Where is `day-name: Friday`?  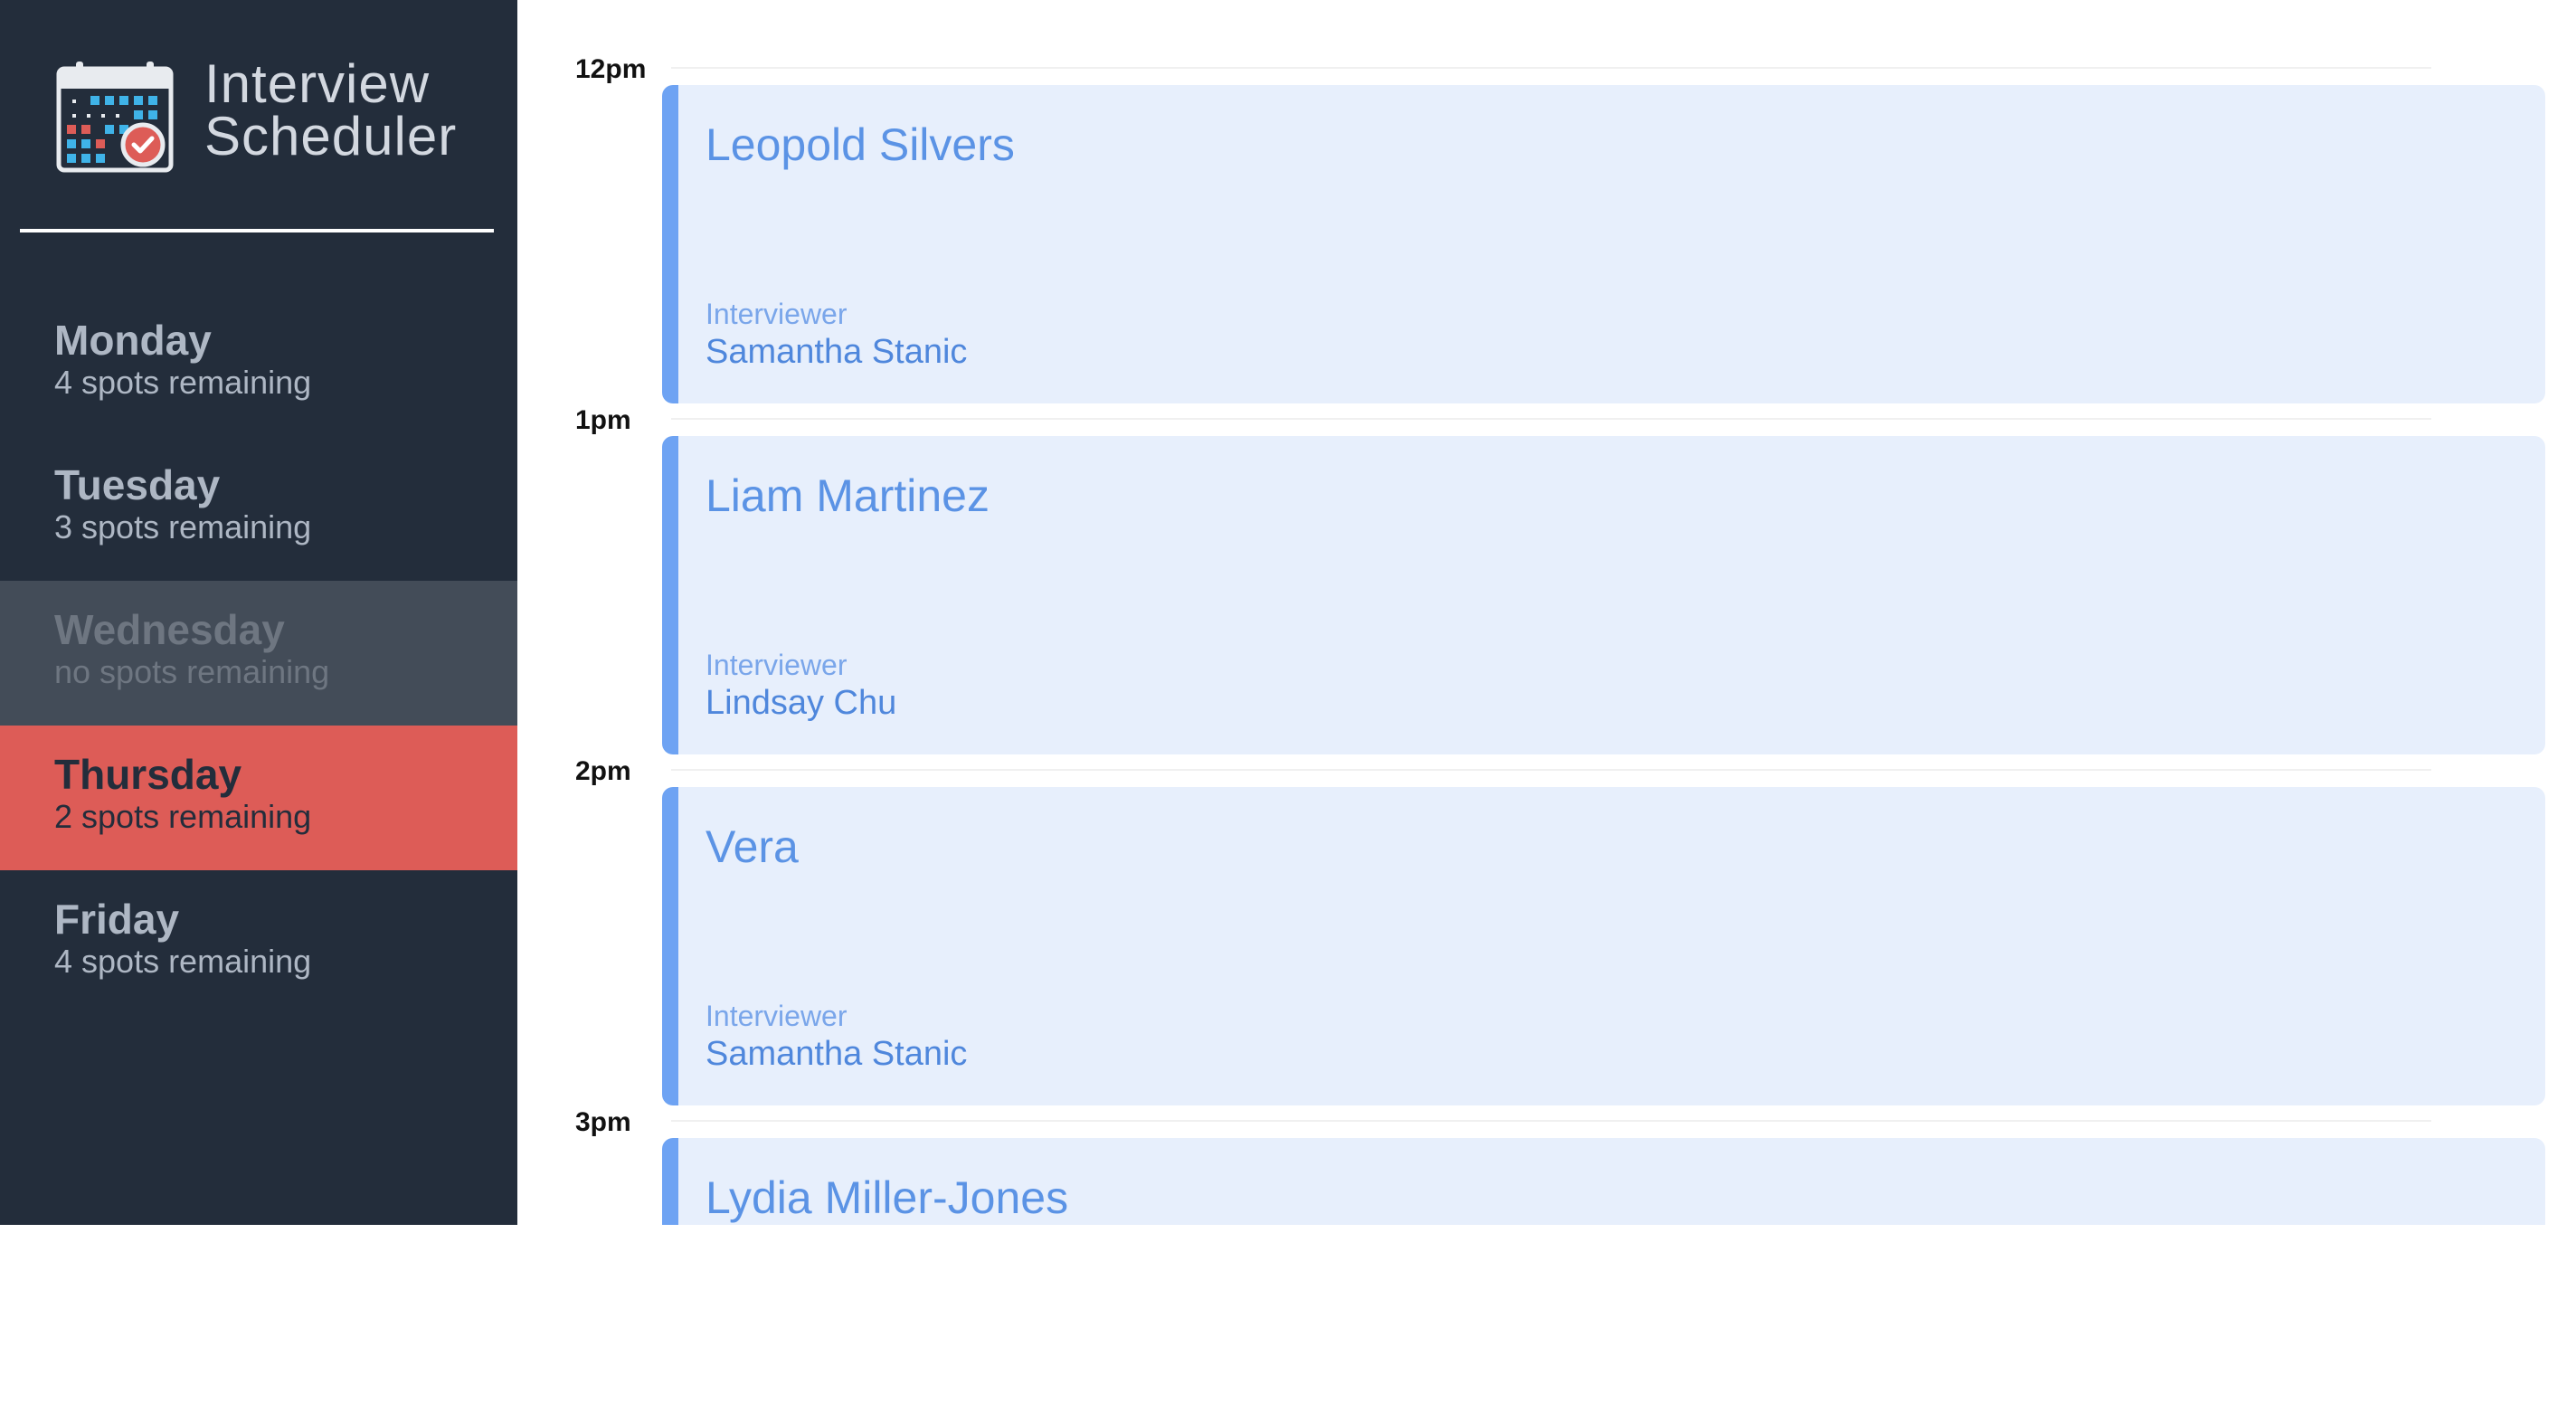
day-name: Friday is located at coordinates (117, 919).